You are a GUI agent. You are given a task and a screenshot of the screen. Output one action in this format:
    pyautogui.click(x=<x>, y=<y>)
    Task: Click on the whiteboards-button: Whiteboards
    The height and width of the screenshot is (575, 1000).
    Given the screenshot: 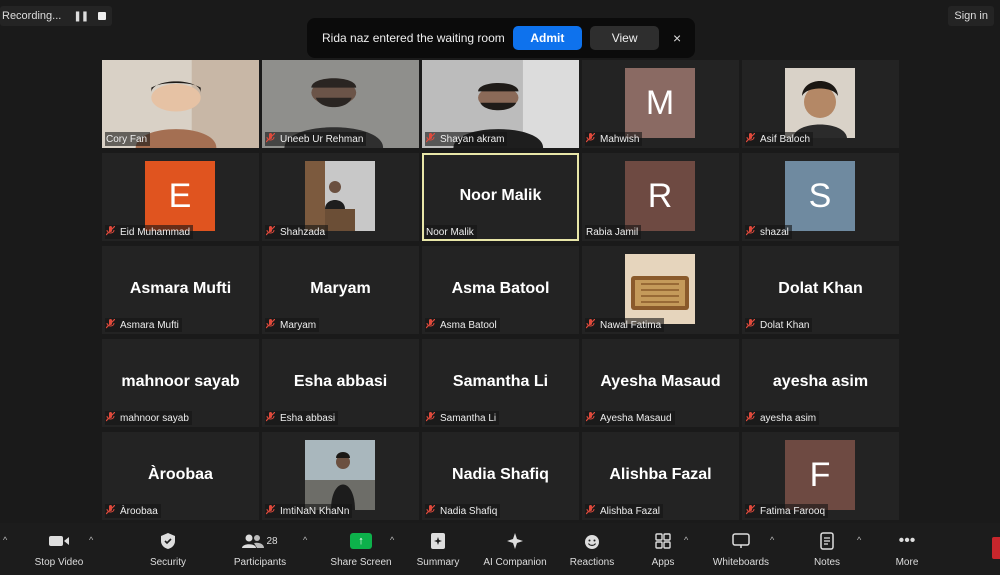 What is the action you would take?
    pyautogui.click(x=741, y=548)
    